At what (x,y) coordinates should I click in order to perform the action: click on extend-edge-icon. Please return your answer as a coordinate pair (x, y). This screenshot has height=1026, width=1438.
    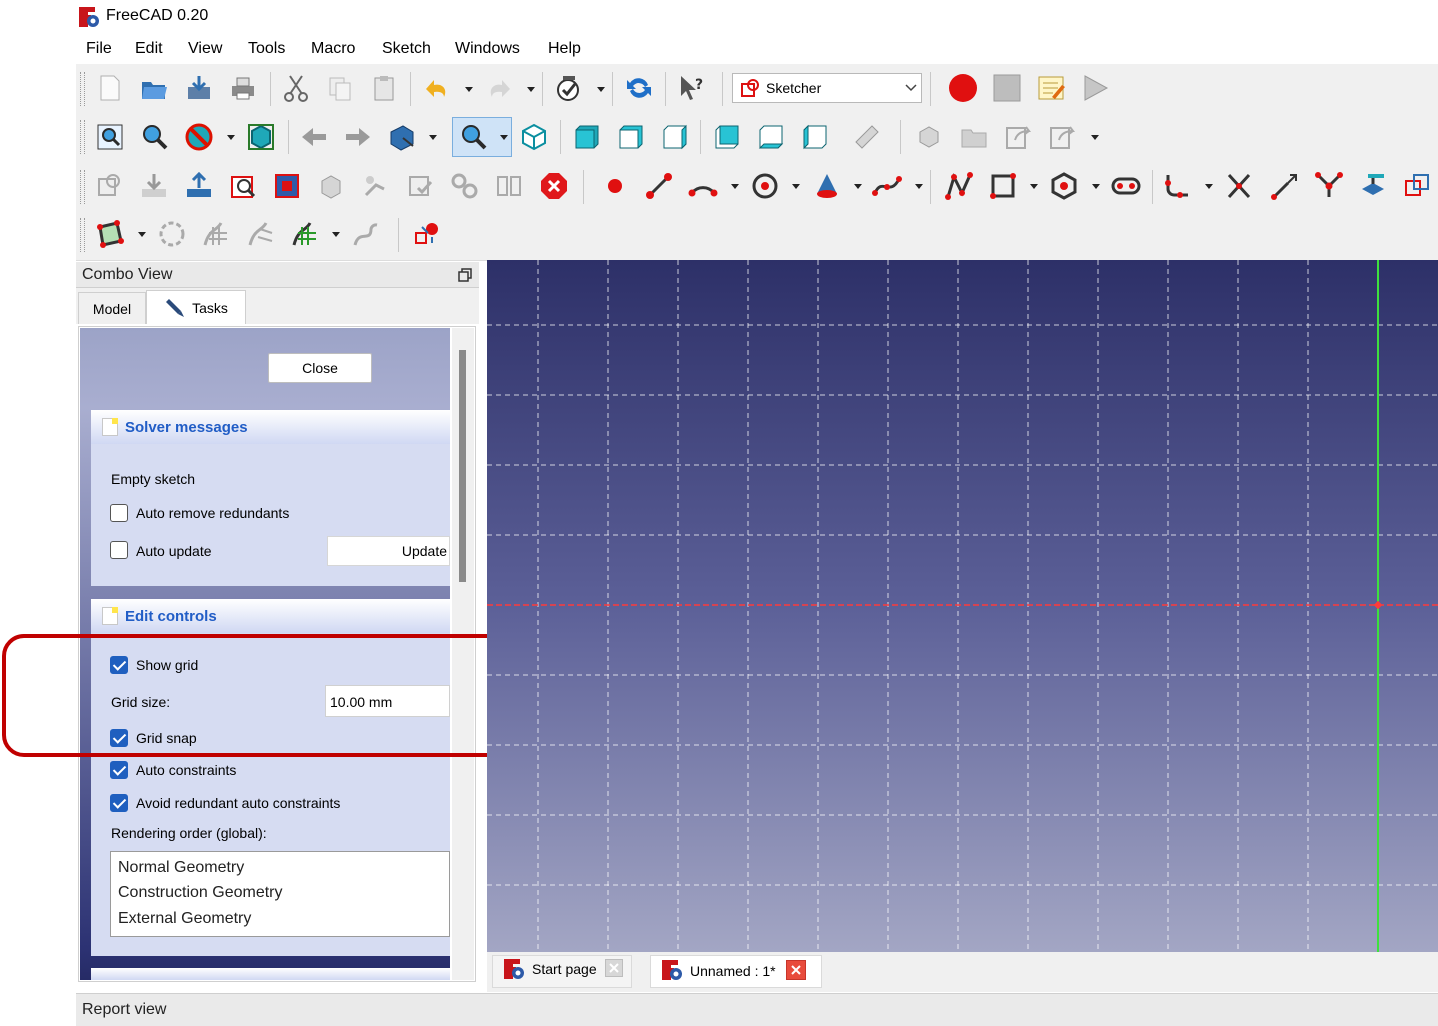
    Looking at the image, I should click on (1285, 186).